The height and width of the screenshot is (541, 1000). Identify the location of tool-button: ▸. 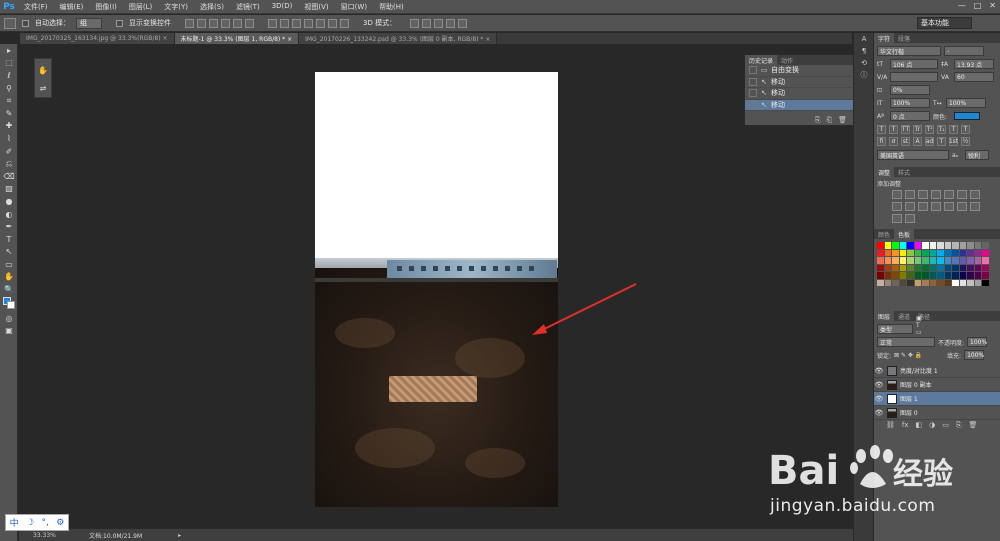
(9, 50).